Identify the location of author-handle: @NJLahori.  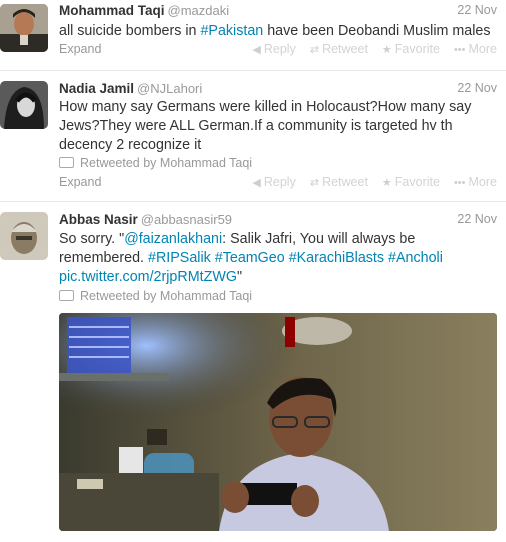
(169, 88).